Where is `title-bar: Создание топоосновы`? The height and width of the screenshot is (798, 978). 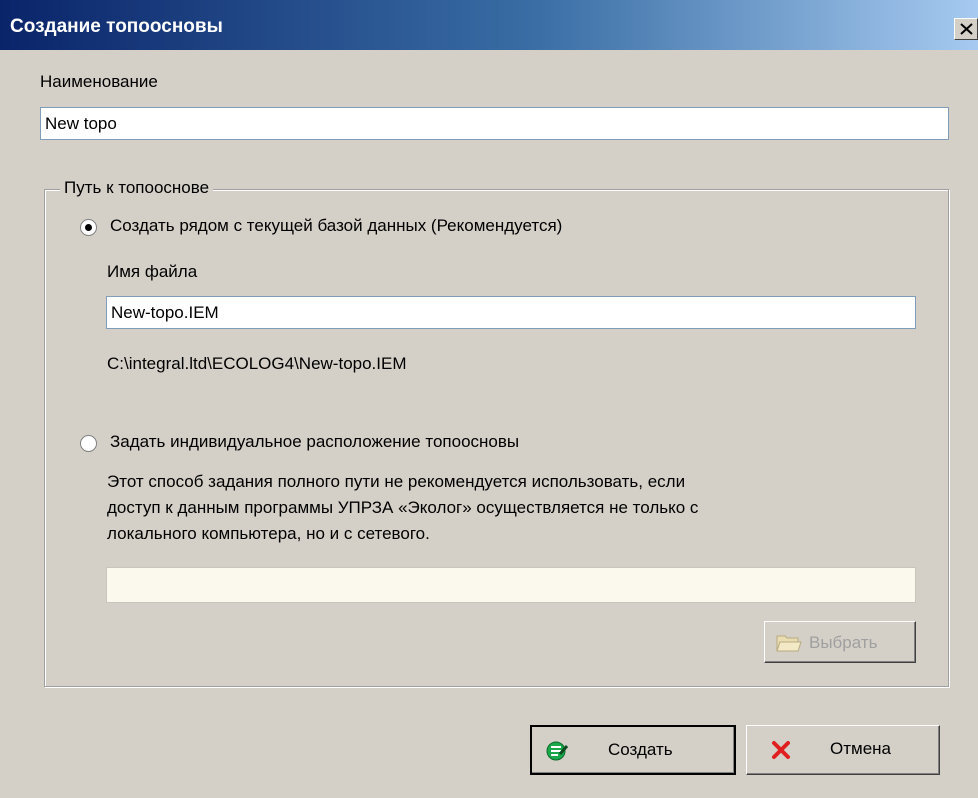 title-bar: Создание топоосновы is located at coordinates (489, 25).